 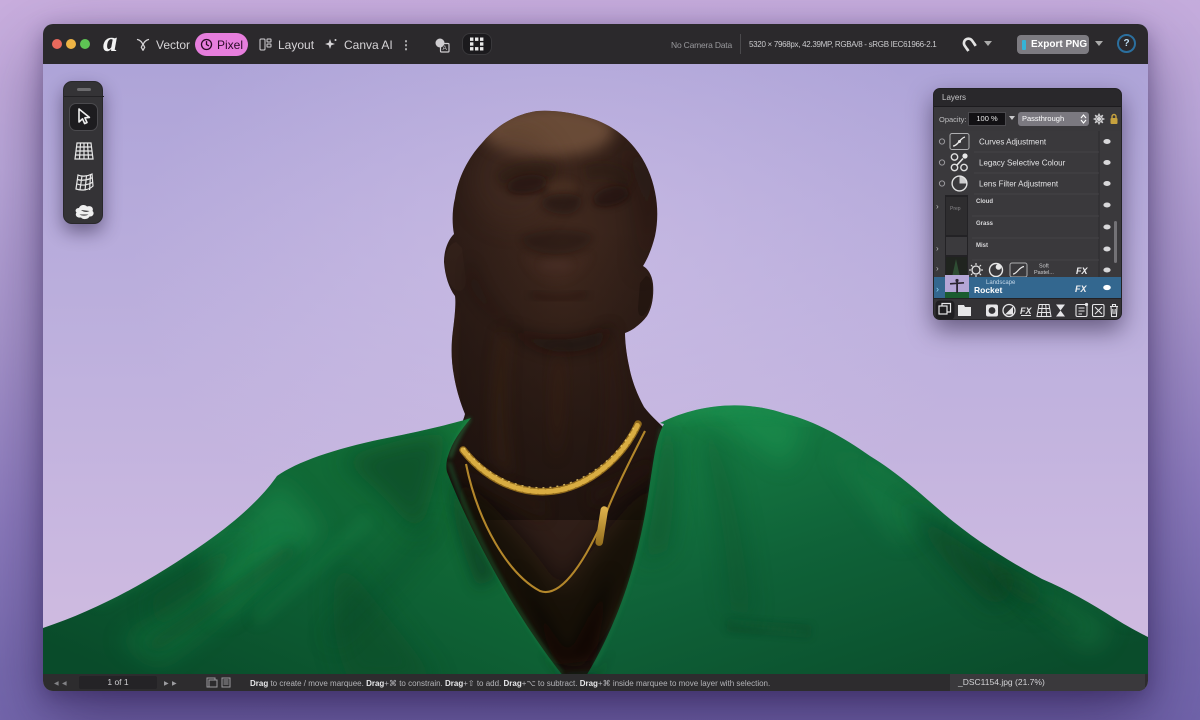 What do you see at coordinates (985, 224) in the screenshot?
I see `svg-text: Grass` at bounding box center [985, 224].